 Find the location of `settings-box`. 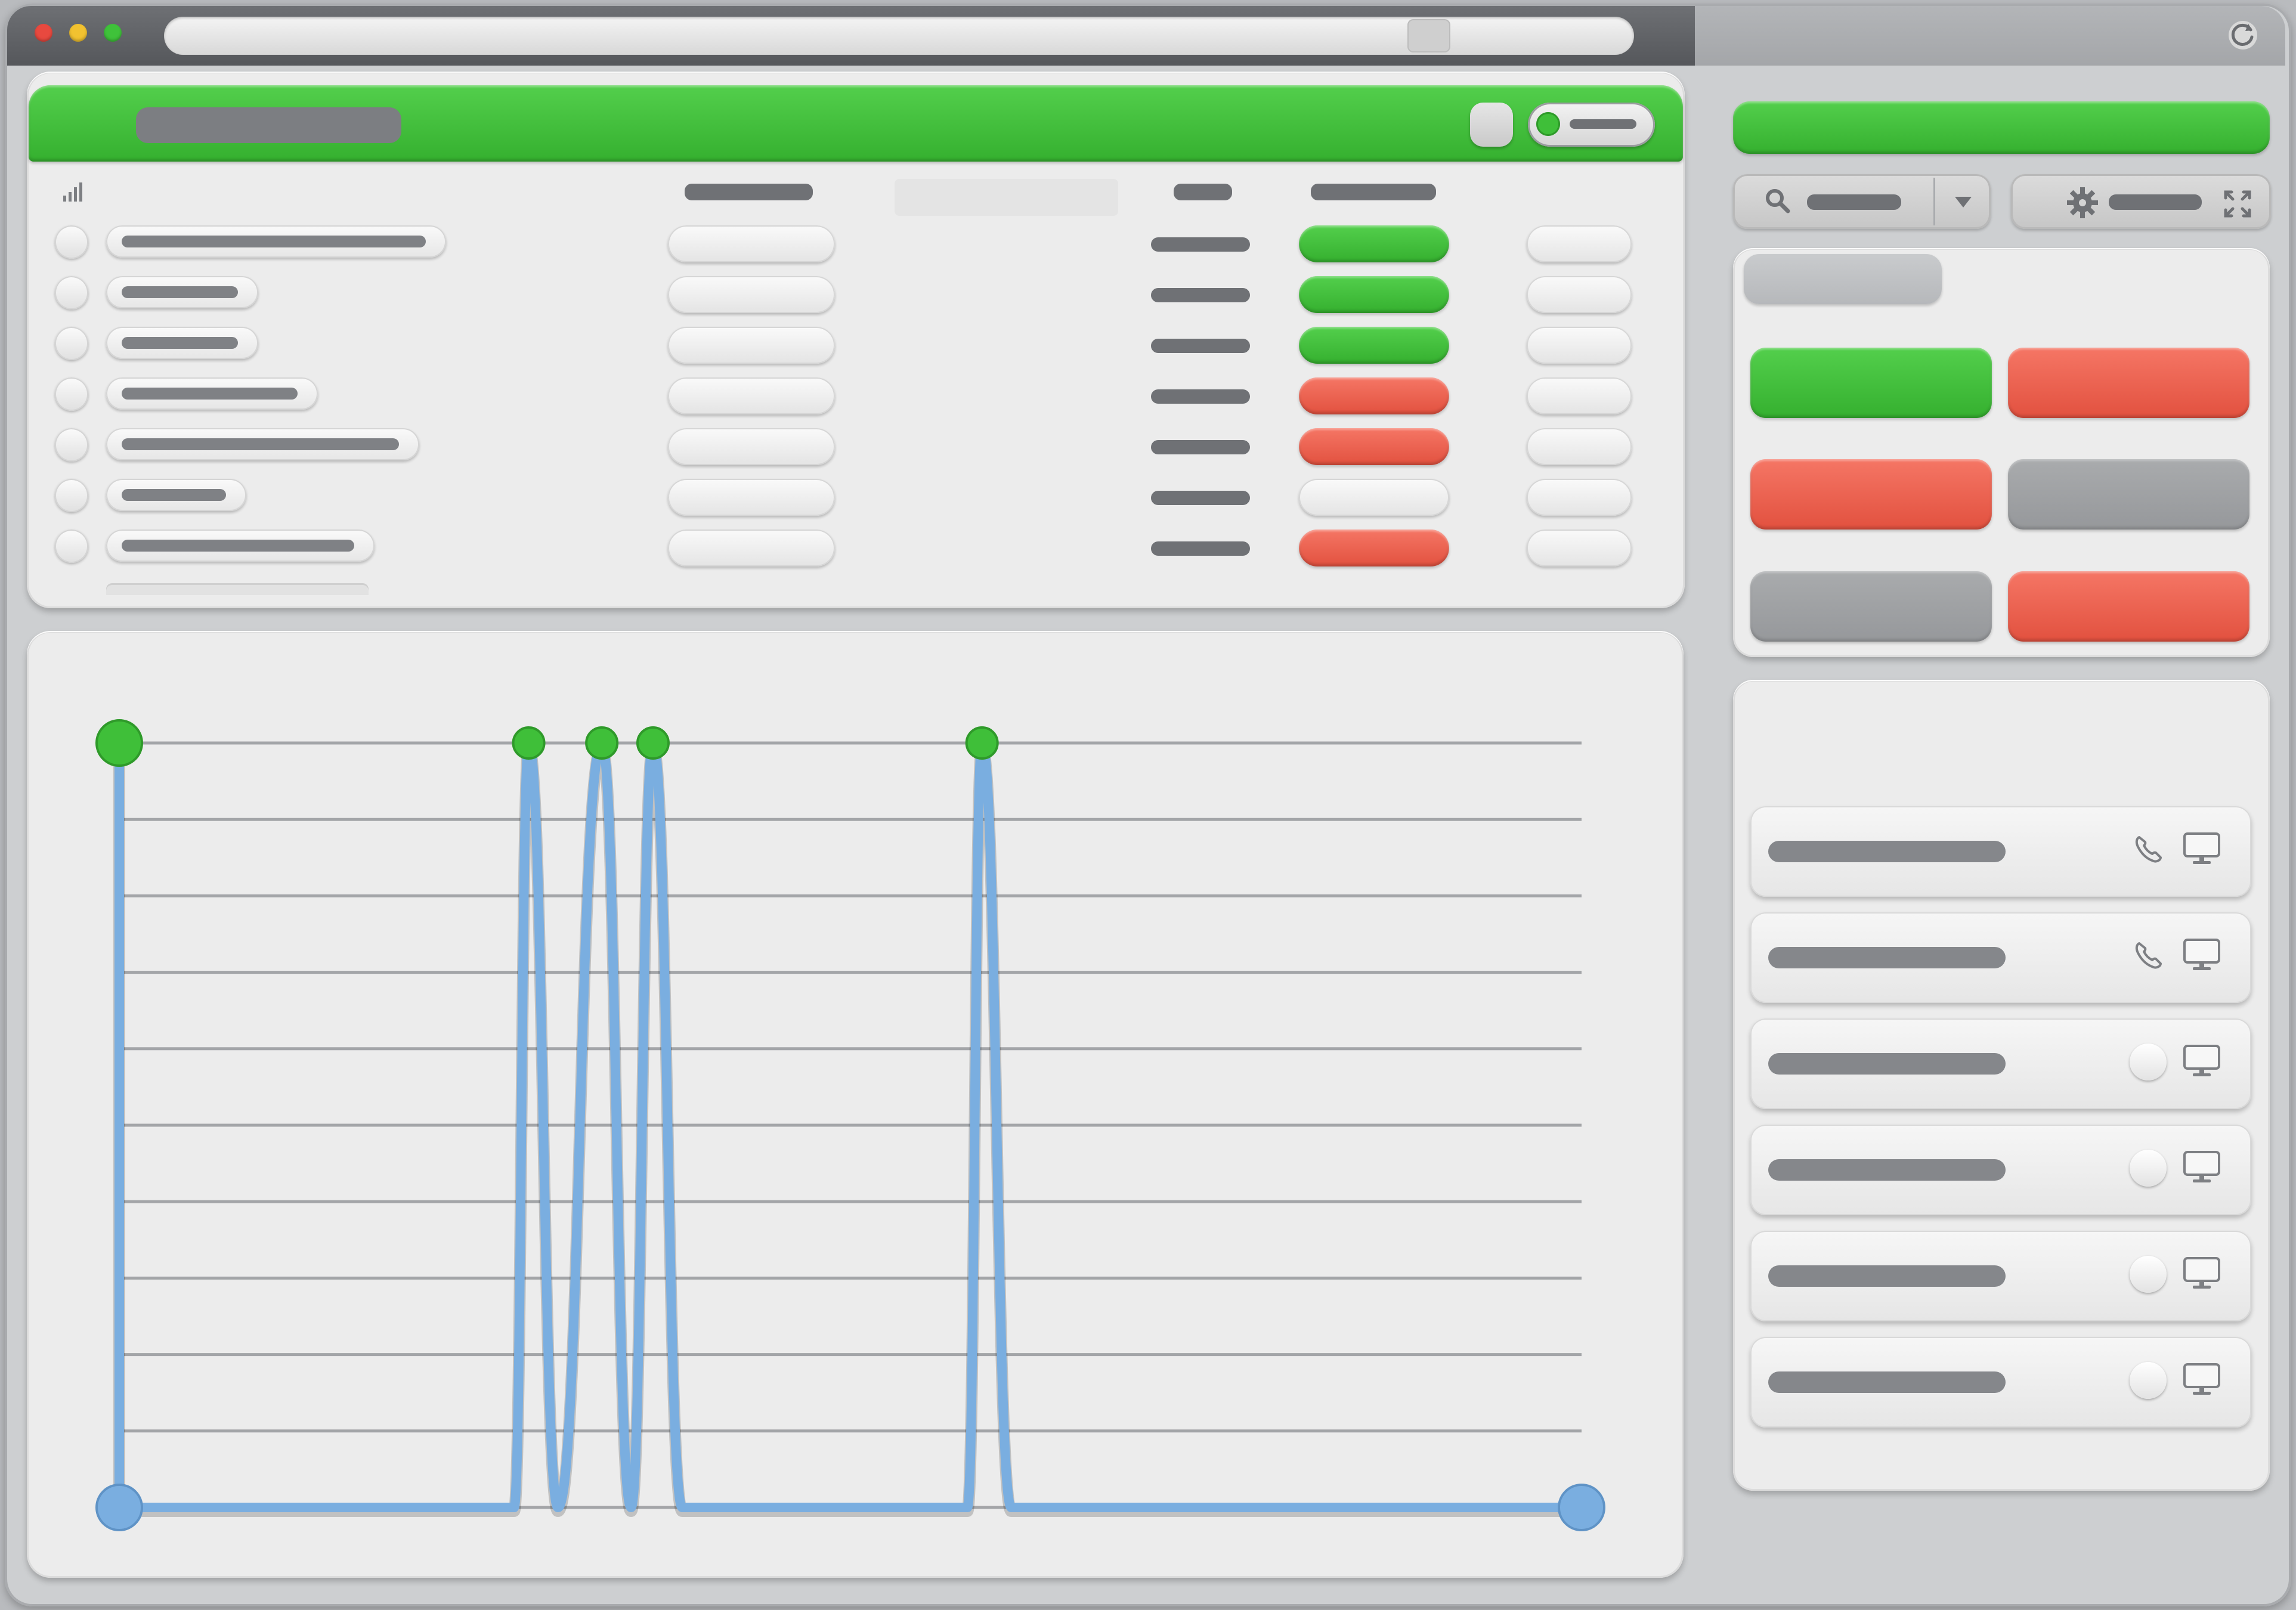

settings-box is located at coordinates (2141, 202).